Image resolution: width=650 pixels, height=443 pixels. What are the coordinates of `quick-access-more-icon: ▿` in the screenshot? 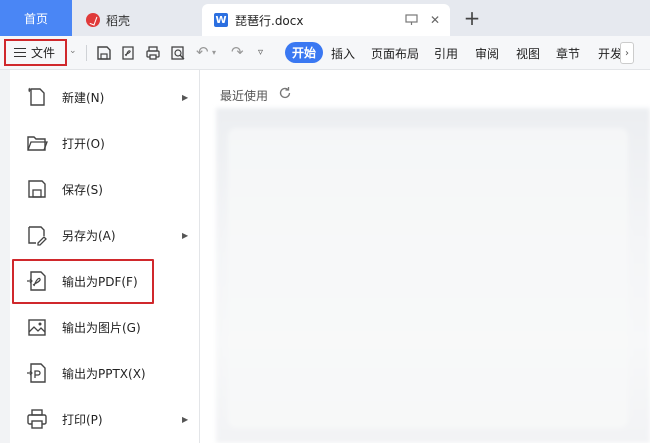 It's located at (260, 52).